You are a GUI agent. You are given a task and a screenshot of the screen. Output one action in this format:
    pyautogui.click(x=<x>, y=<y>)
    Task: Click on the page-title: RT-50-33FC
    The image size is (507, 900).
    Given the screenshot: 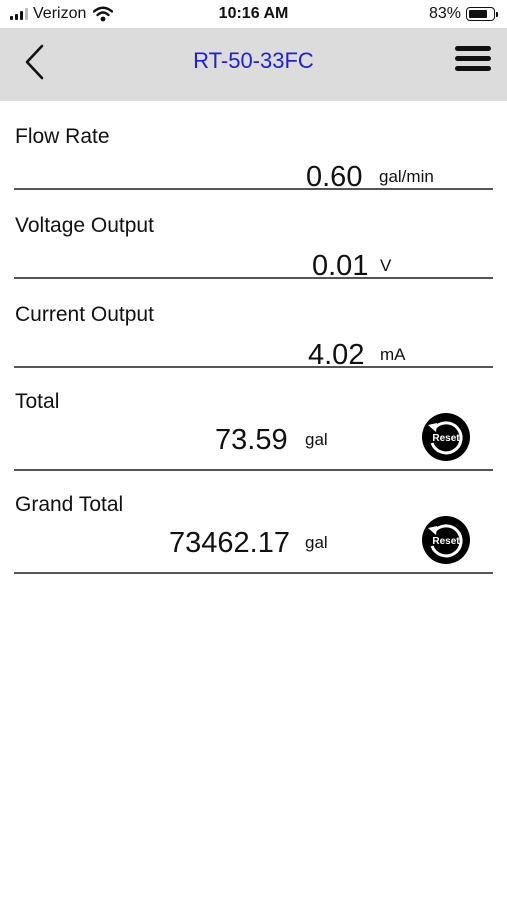 What is the action you would take?
    pyautogui.click(x=253, y=60)
    